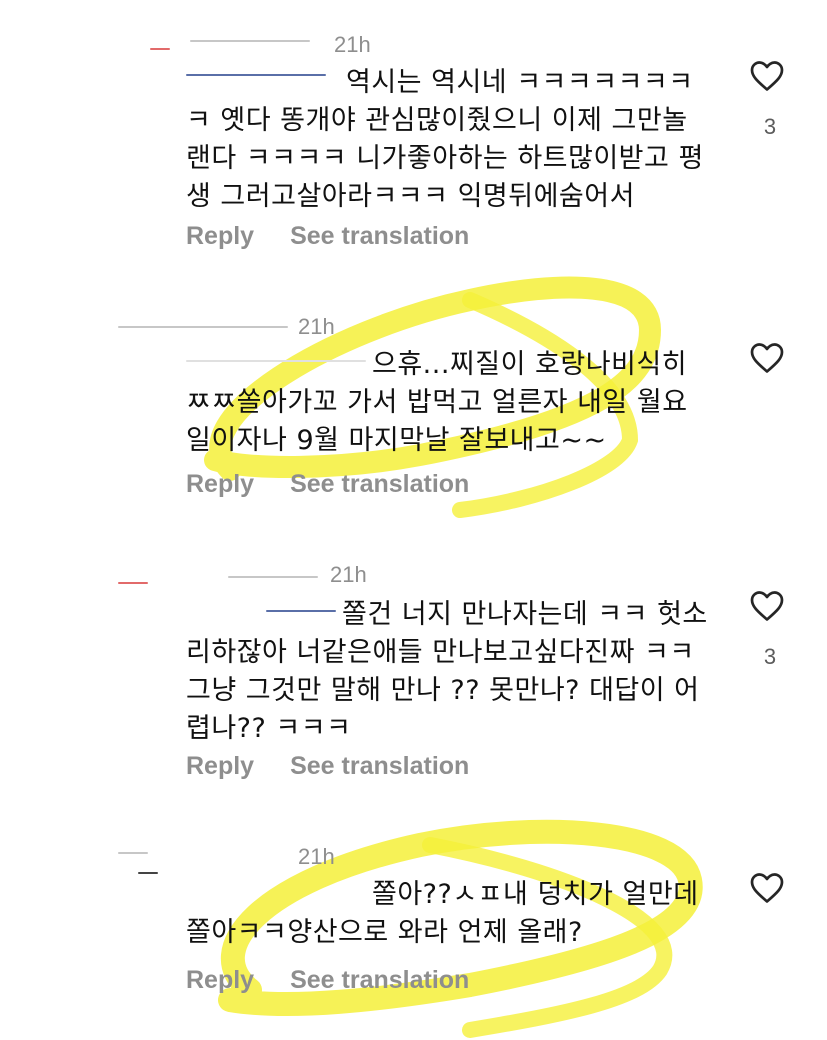 The height and width of the screenshot is (1040, 827). Describe the element at coordinates (442, 913) in the screenshot. I see `comment-text: 쫄아??ㅅㅍ내 덩치가 얼만데 쫄아ㅋㅋ양산으로 와라 언제 올래?` at that location.